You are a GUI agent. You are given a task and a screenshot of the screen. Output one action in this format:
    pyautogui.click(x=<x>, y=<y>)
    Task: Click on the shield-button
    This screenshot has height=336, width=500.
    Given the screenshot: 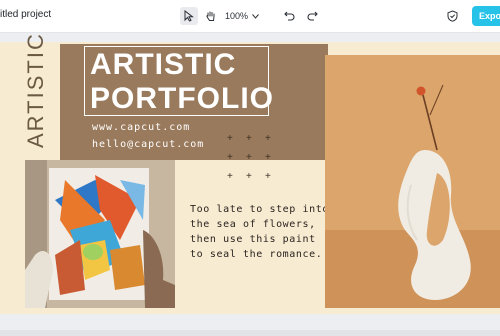 What is the action you would take?
    pyautogui.click(x=452, y=16)
    